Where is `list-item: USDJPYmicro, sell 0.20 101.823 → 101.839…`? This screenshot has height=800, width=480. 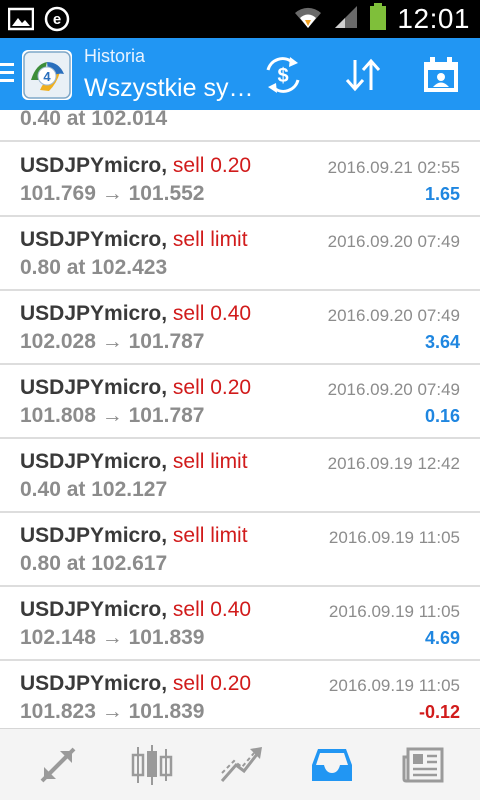 list-item: USDJPYmicro, sell 0.20 101.823 → 101.839… is located at coordinates (240, 695).